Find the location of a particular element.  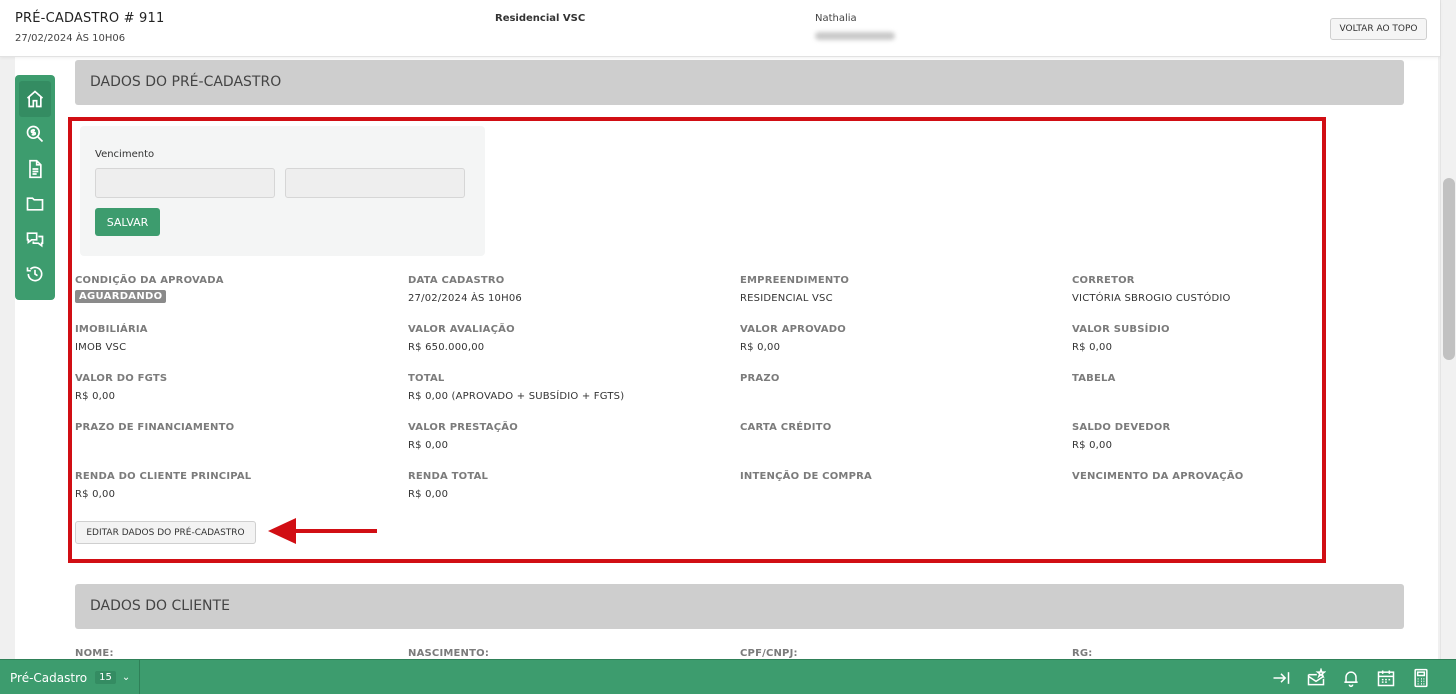

scrollbar is located at coordinates (1448, 330).